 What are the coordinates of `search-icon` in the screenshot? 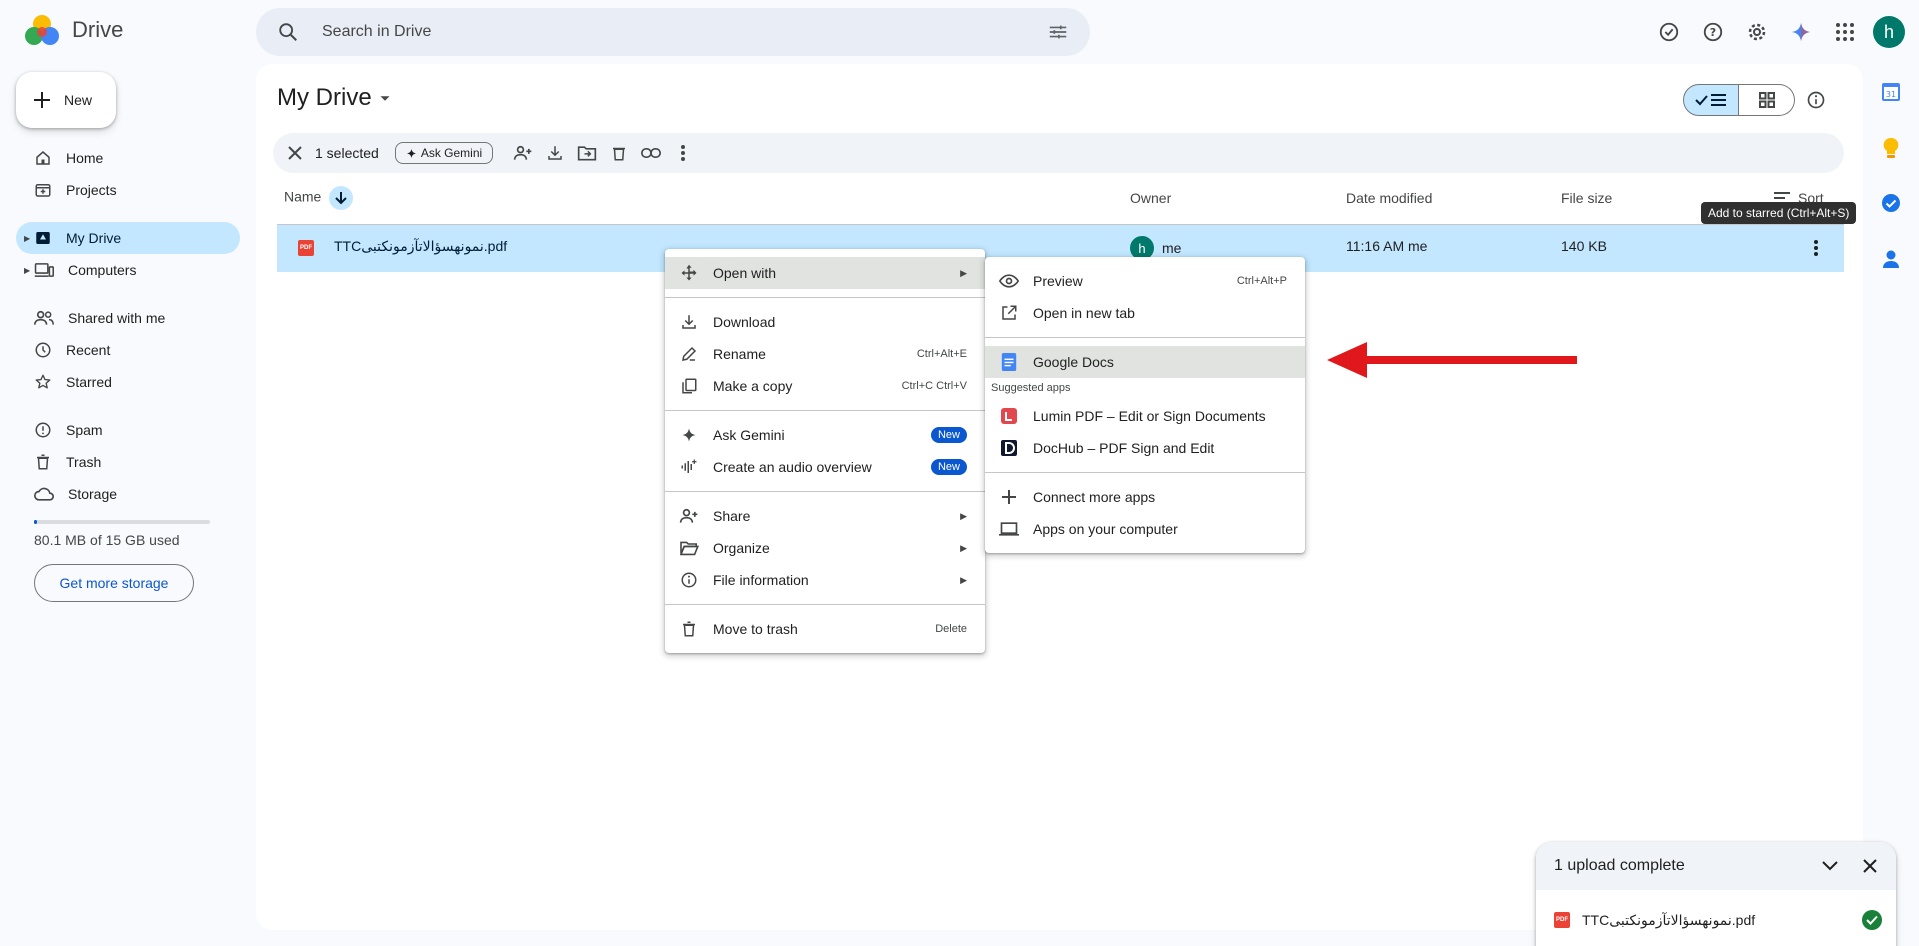 It's located at (288, 32).